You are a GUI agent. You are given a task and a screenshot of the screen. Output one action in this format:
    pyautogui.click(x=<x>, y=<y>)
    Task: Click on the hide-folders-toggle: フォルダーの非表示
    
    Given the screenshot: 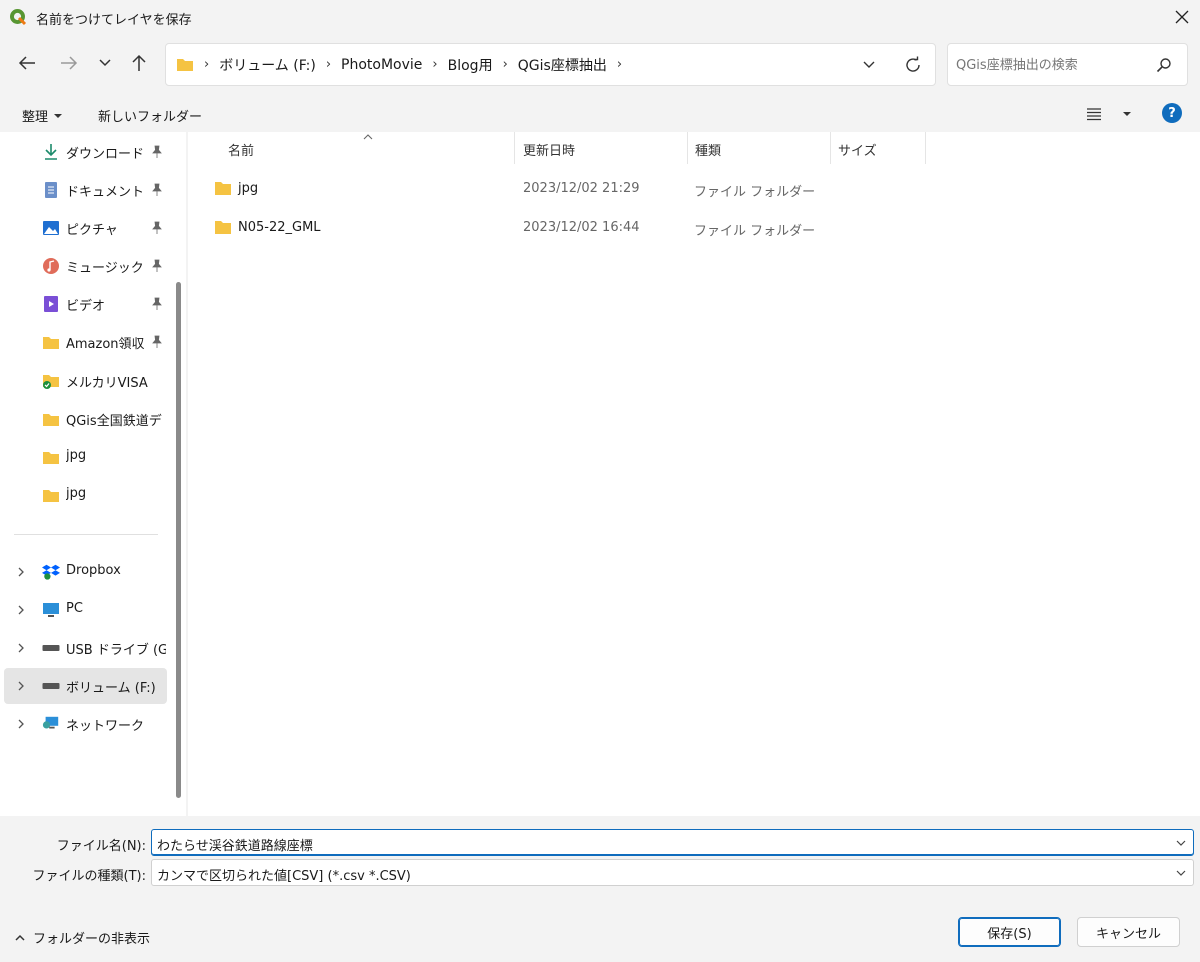 What is the action you would take?
    pyautogui.click(x=82, y=937)
    